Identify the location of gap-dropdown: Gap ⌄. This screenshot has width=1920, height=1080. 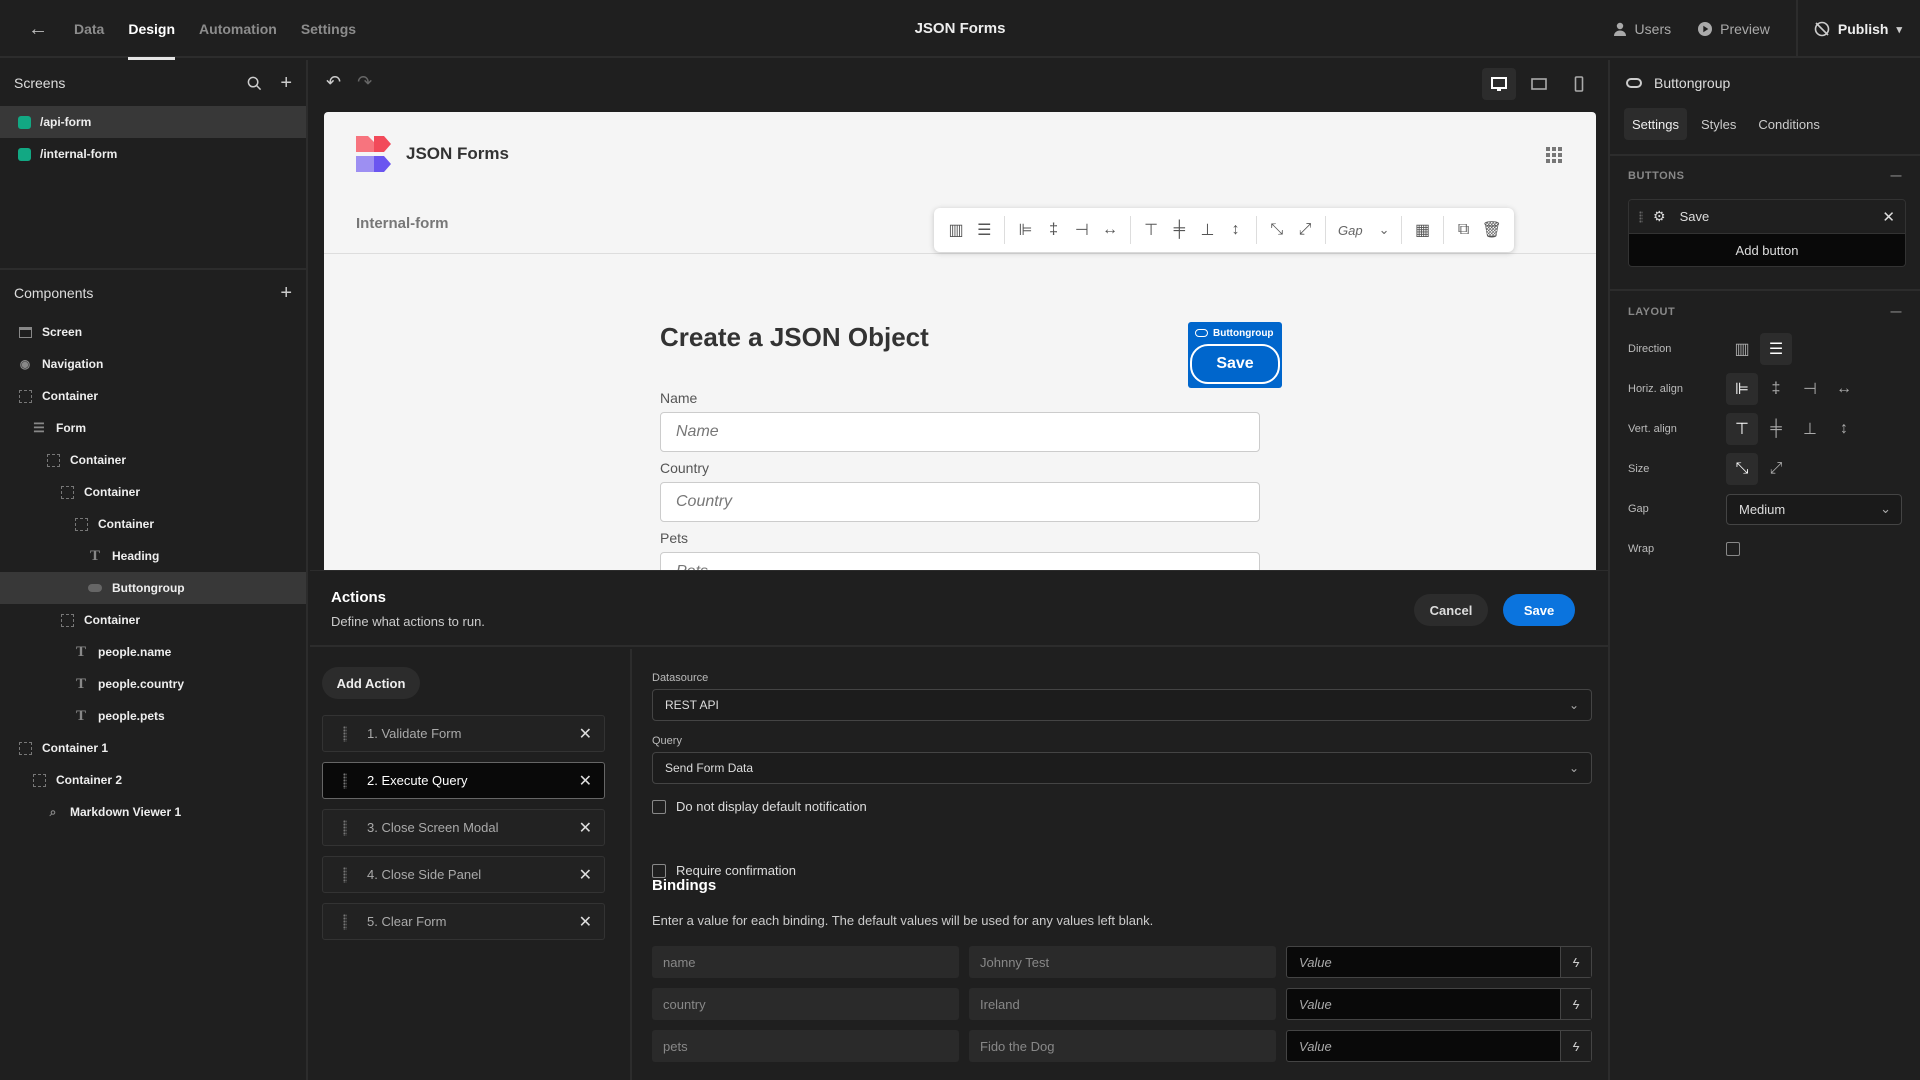
(1363, 230).